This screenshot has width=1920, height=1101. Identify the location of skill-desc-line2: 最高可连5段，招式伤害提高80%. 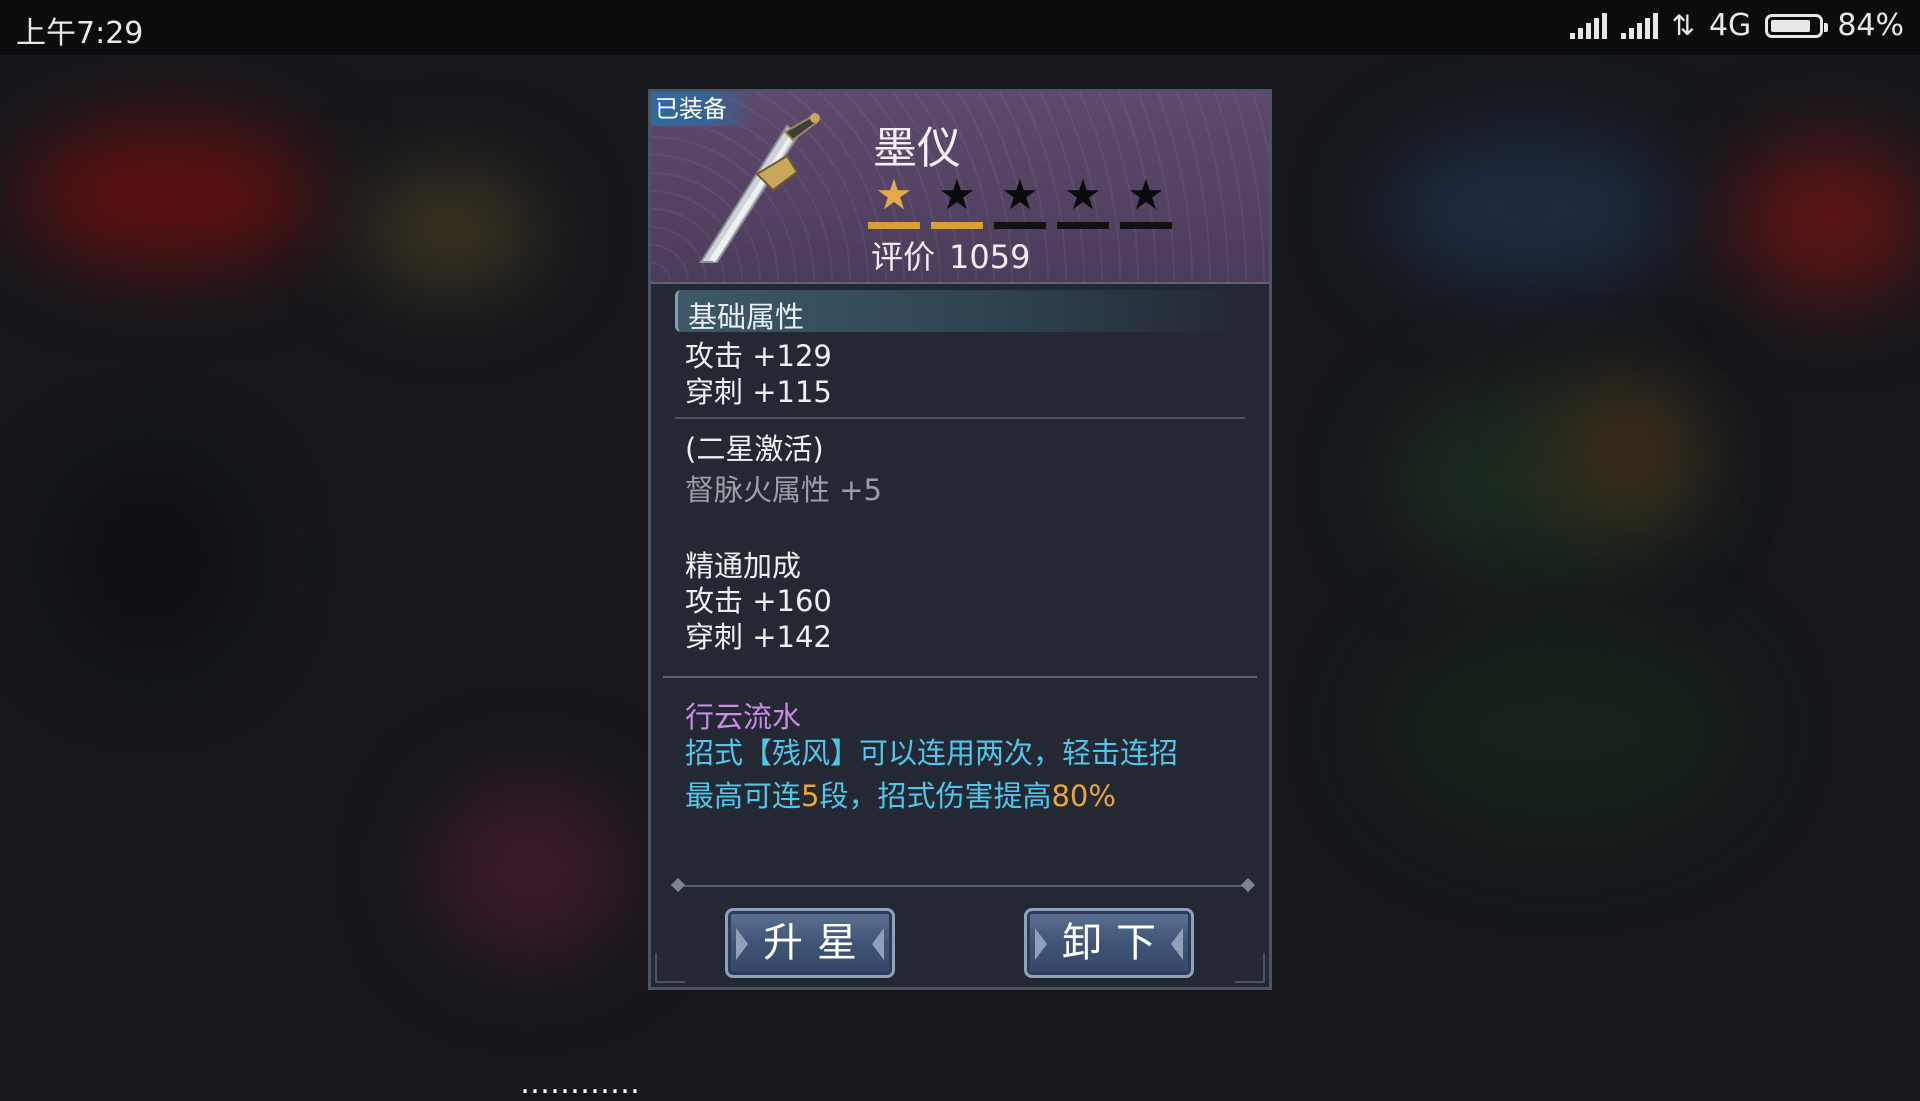
(900, 796).